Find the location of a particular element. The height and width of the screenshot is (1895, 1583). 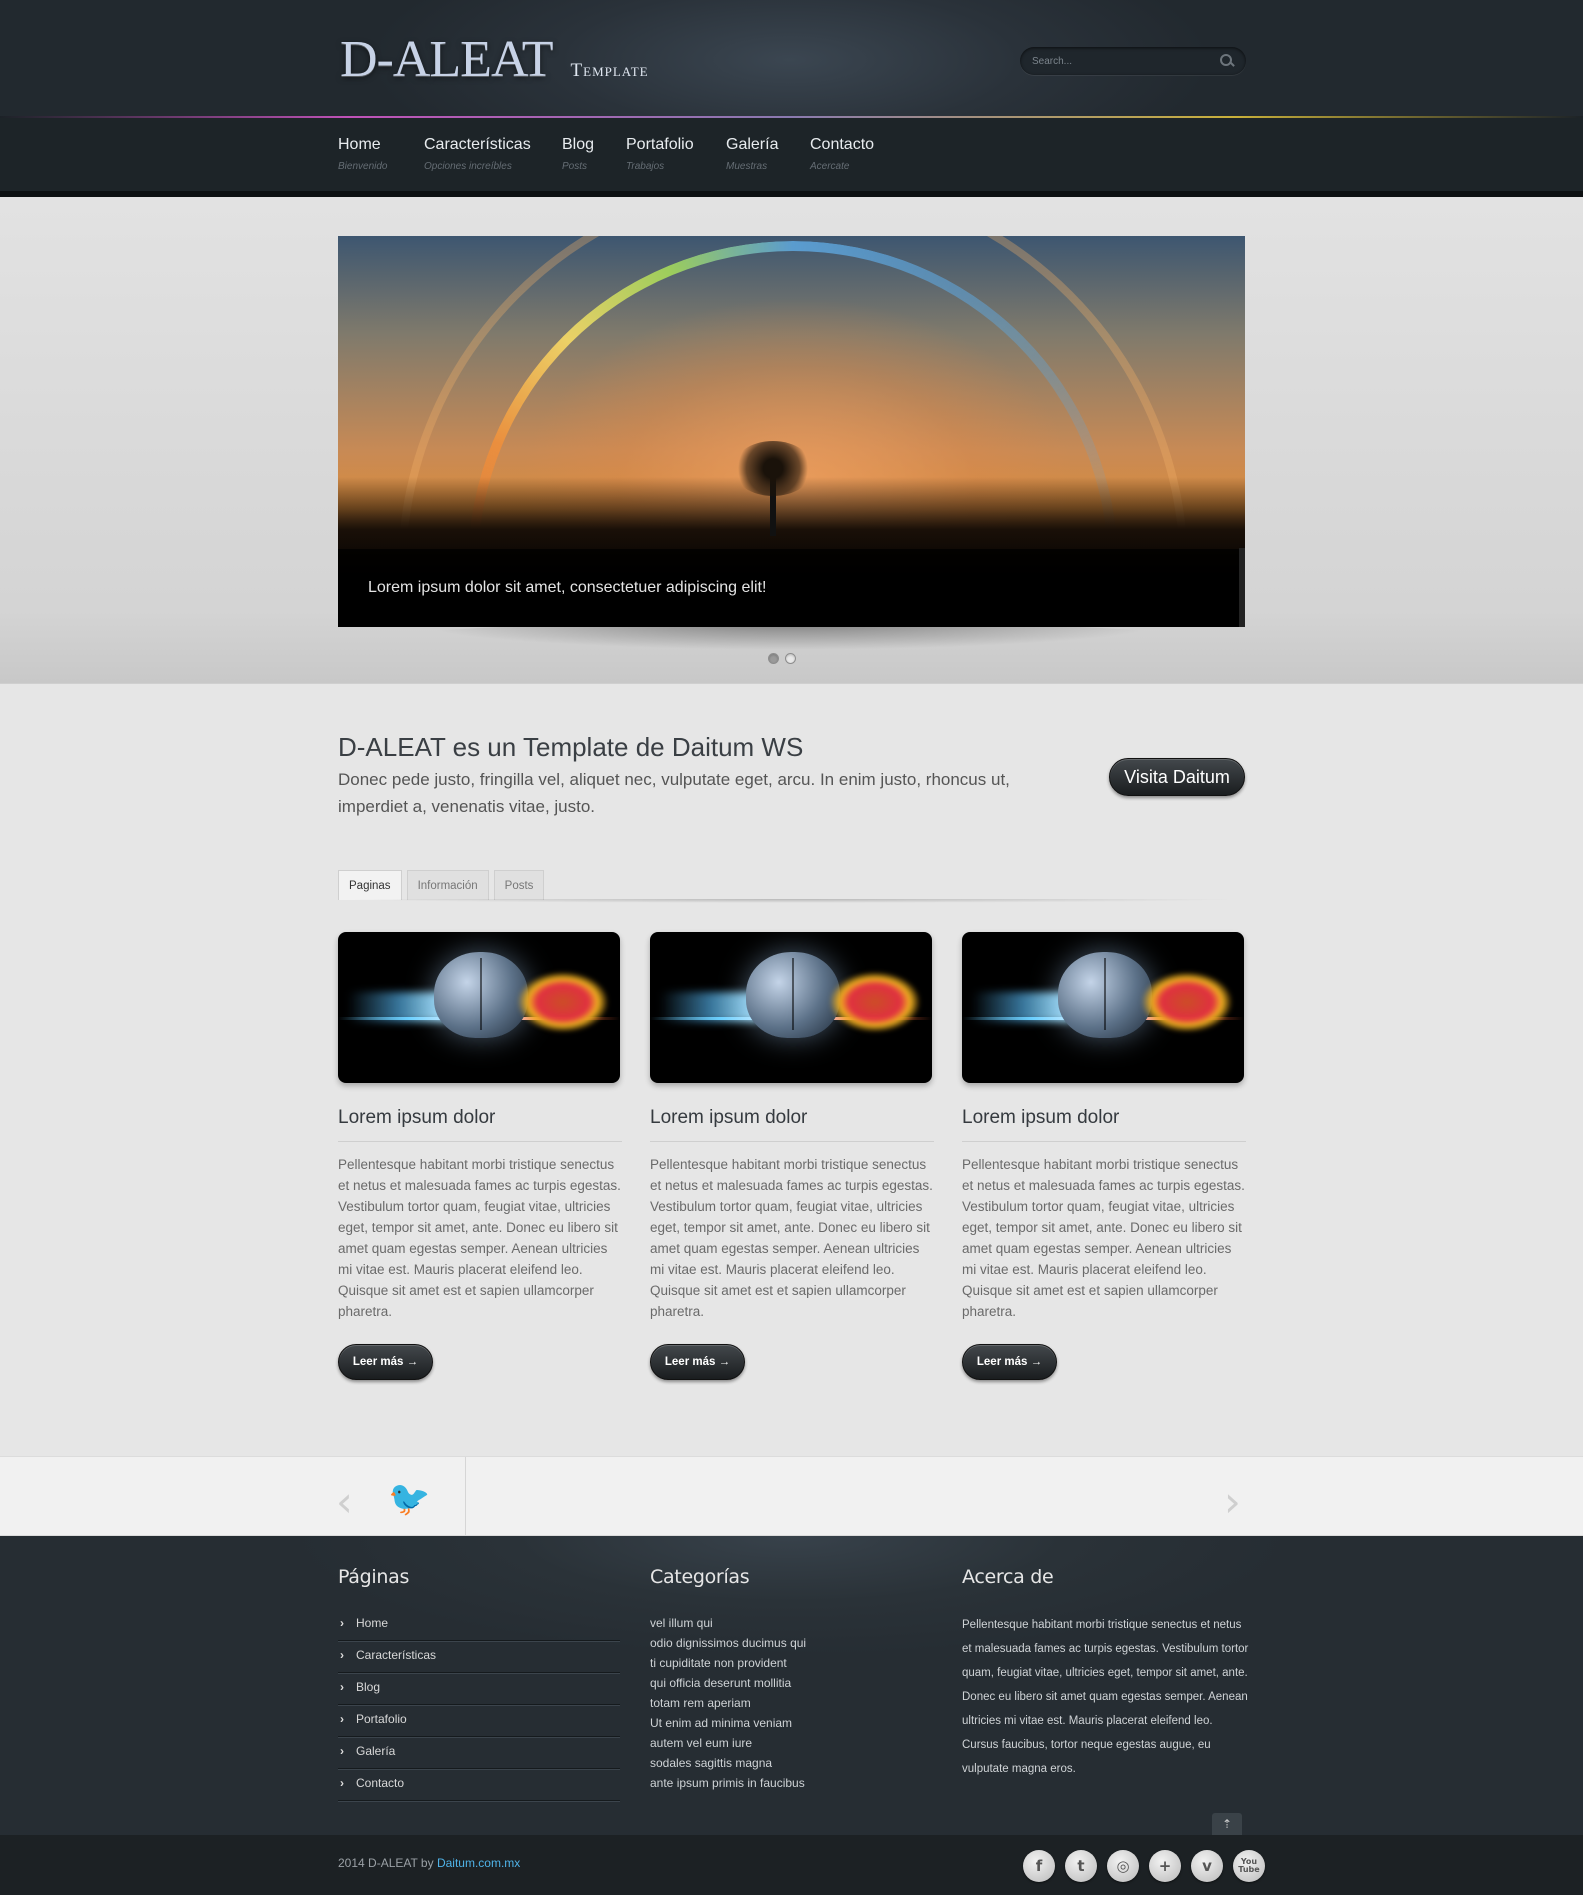

nav-label: Galería is located at coordinates (752, 144).